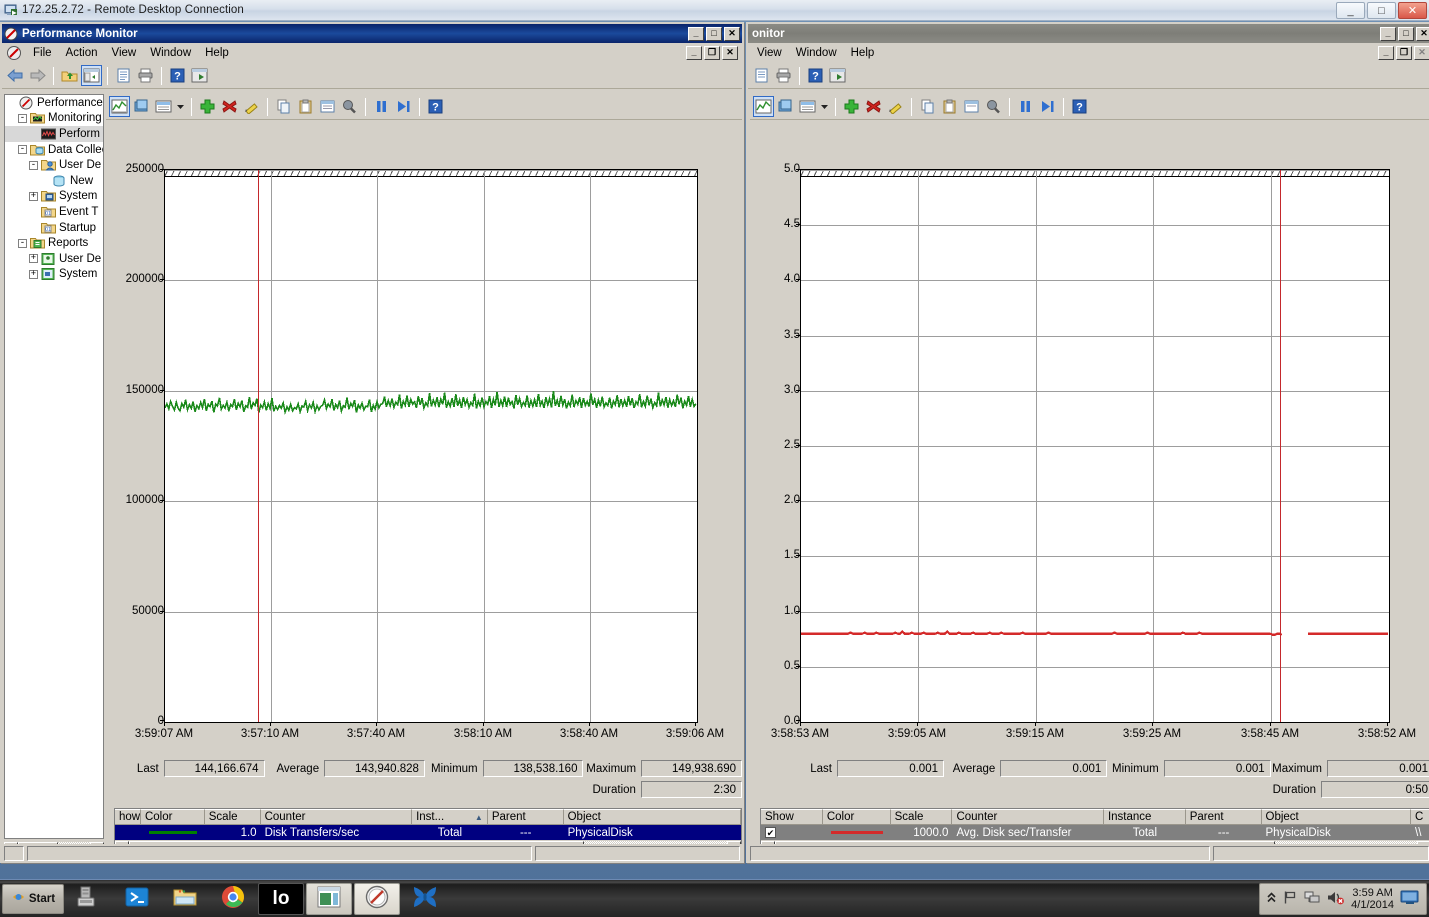  What do you see at coordinates (863, 53) in the screenshot?
I see `menu-help-right: Help` at bounding box center [863, 53].